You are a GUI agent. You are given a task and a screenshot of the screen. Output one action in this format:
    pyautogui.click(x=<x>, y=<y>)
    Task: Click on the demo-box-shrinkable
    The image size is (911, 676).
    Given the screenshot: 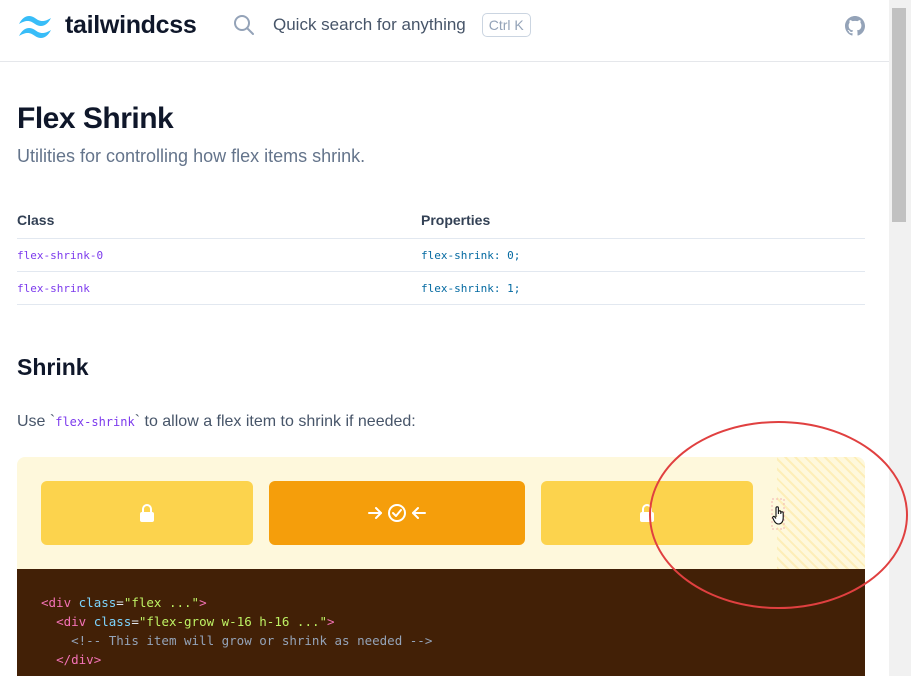 What is the action you would take?
    pyautogui.click(x=397, y=513)
    